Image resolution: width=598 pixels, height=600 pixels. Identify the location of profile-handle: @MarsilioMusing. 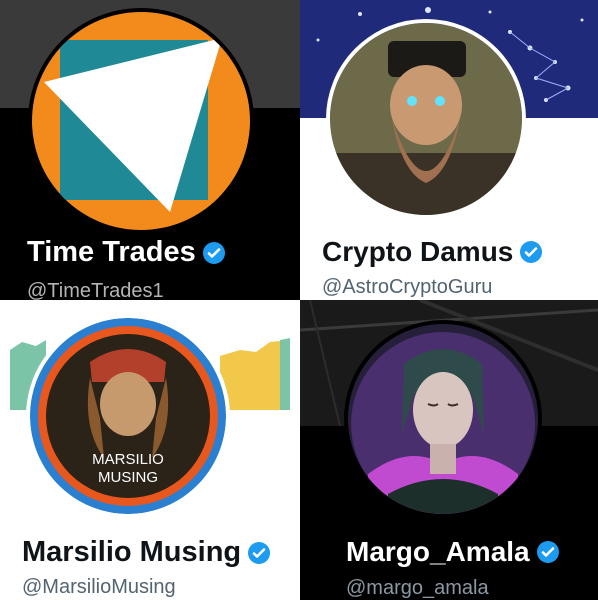
(99, 587).